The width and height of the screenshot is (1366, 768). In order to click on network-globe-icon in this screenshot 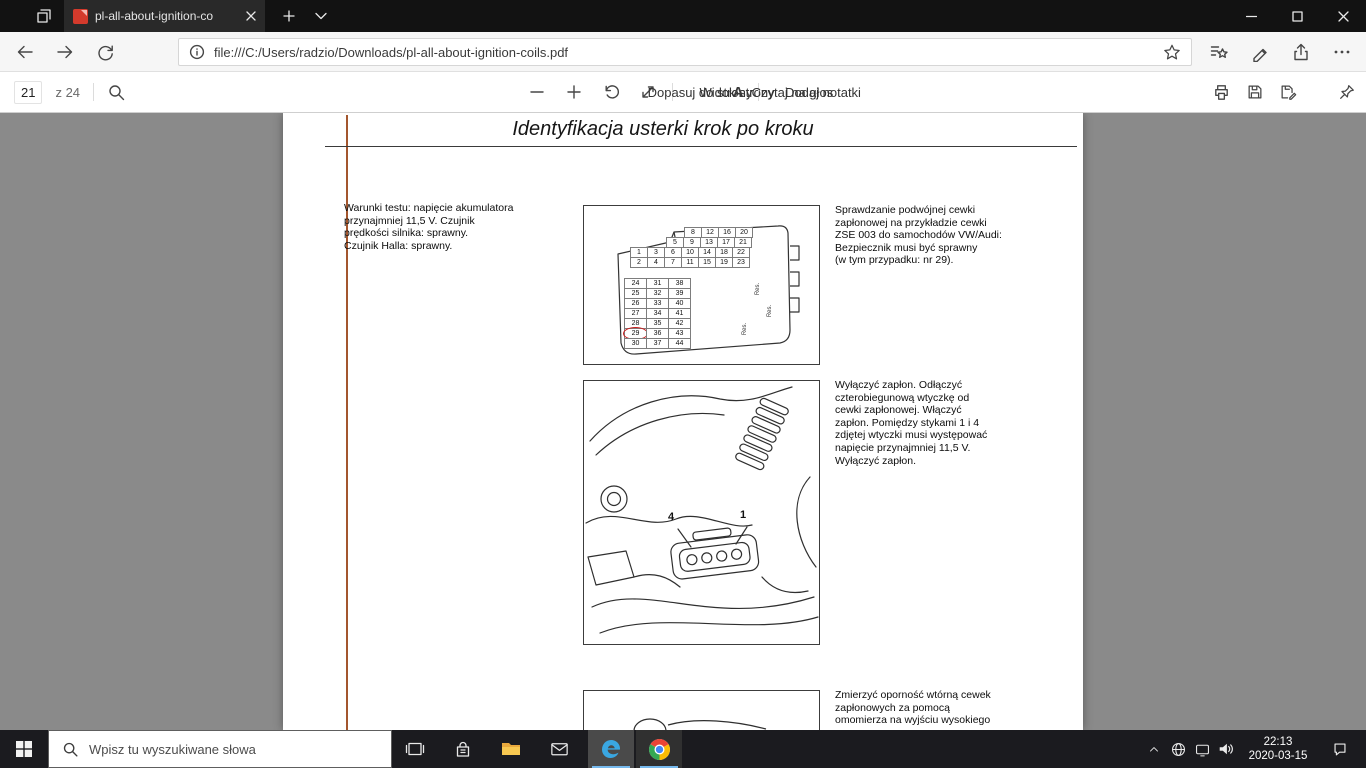, I will do `click(1178, 749)`.